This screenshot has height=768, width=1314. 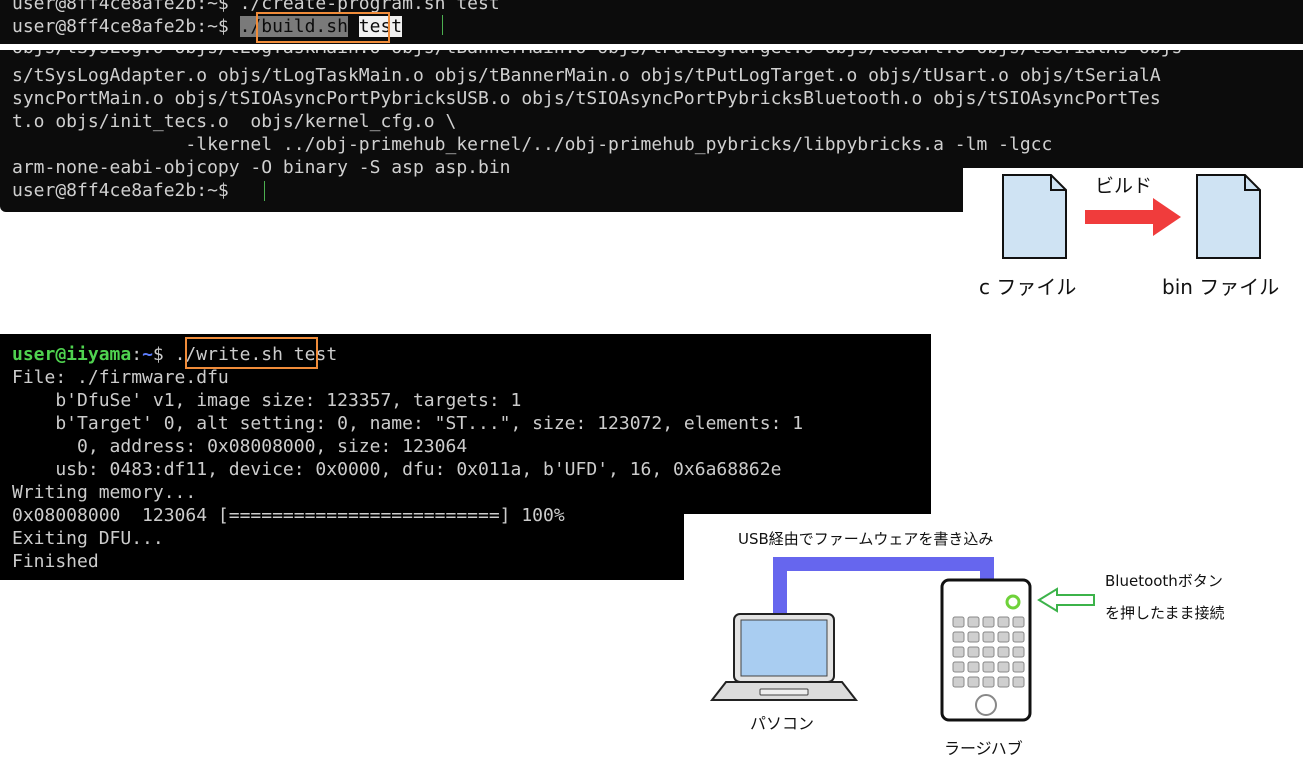 I want to click on prompt-directory: ~, so click(x=147, y=354).